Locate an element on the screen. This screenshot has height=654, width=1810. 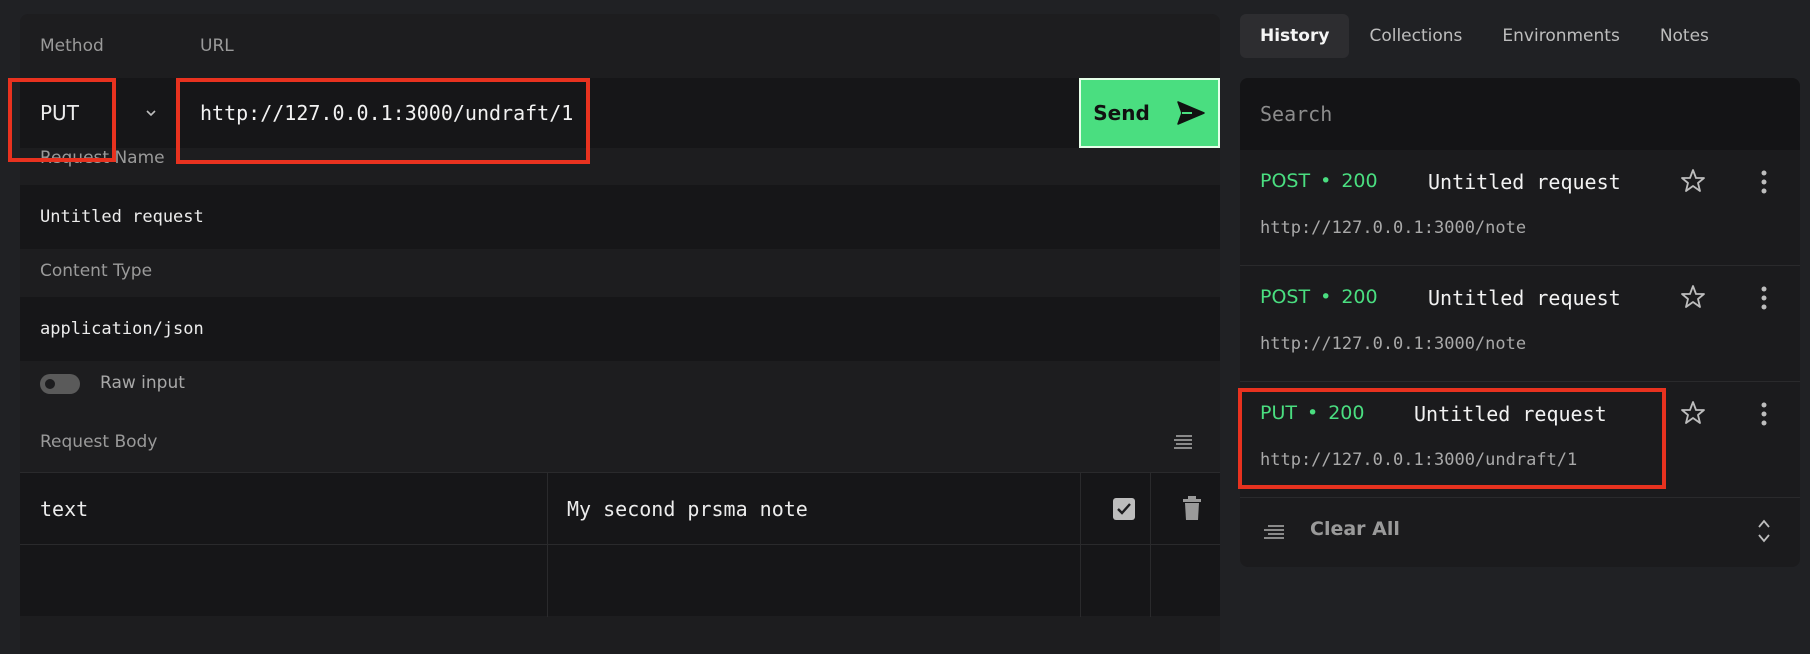
check-icon is located at coordinates (1124, 509).